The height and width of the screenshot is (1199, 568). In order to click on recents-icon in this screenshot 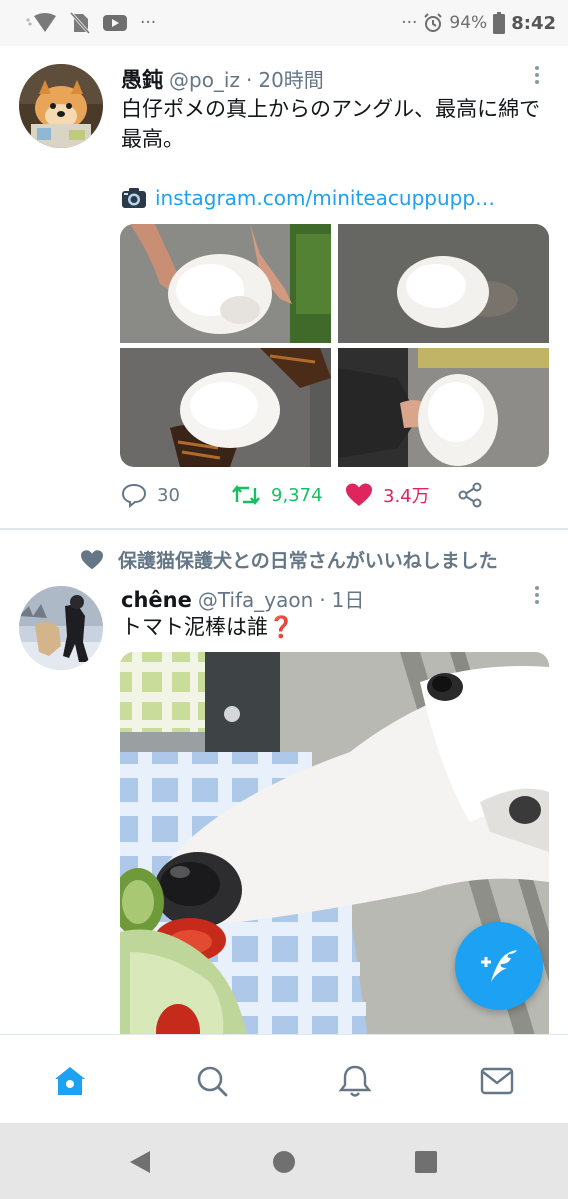, I will do `click(426, 1162)`.